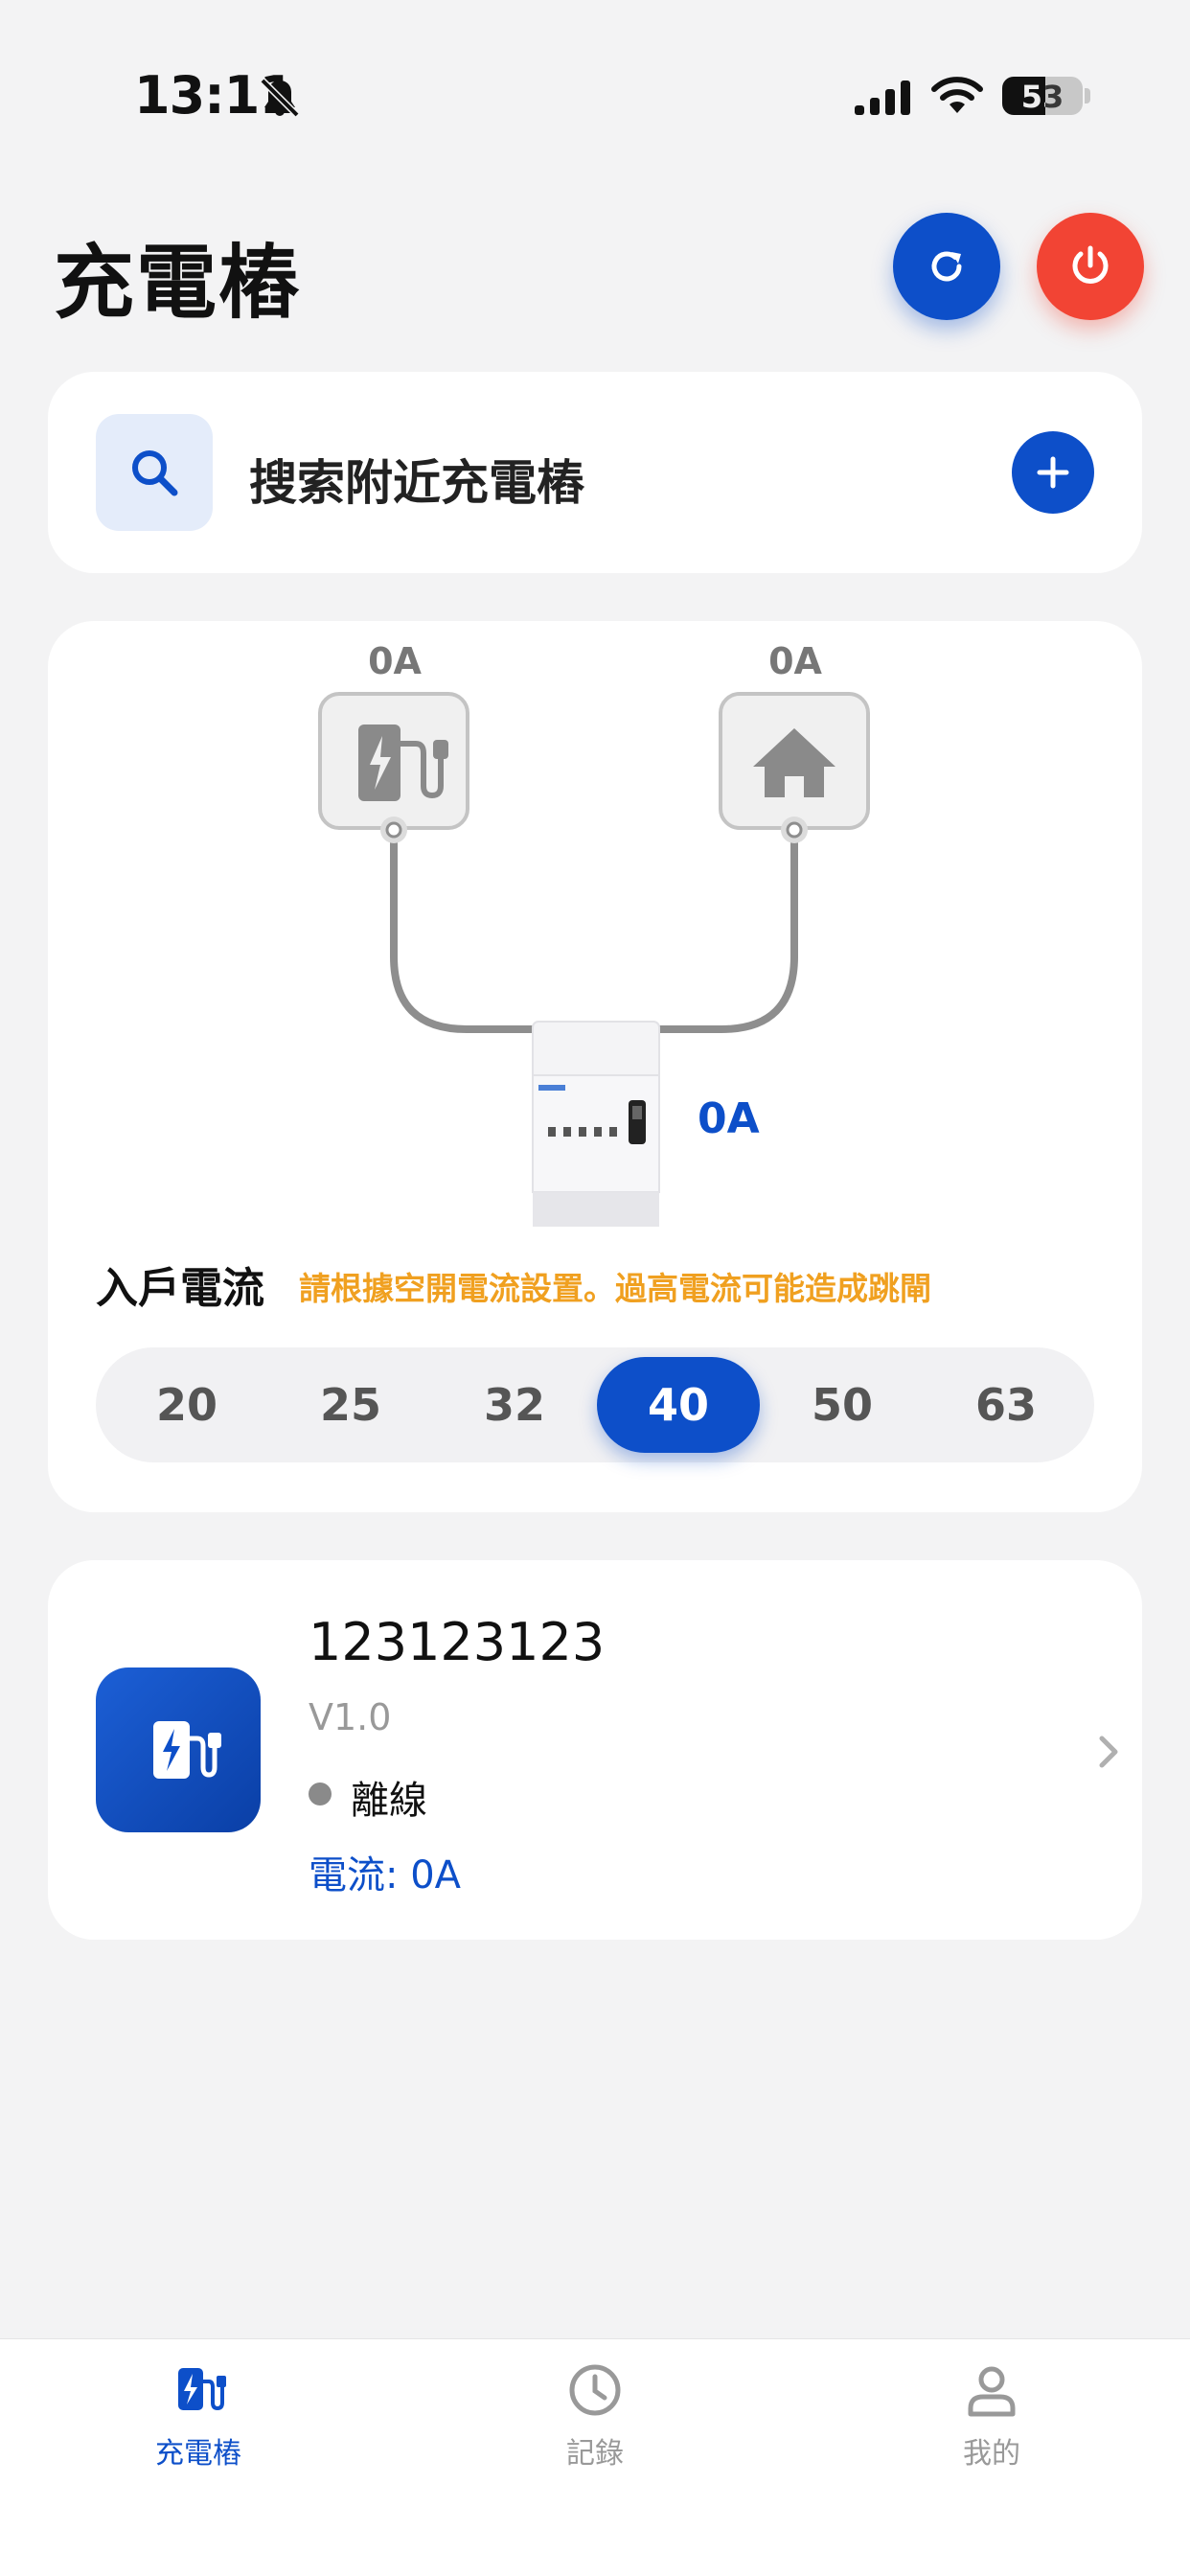 Image resolution: width=1190 pixels, height=2576 pixels. What do you see at coordinates (187, 1405) in the screenshot?
I see `current-option-20: 20` at bounding box center [187, 1405].